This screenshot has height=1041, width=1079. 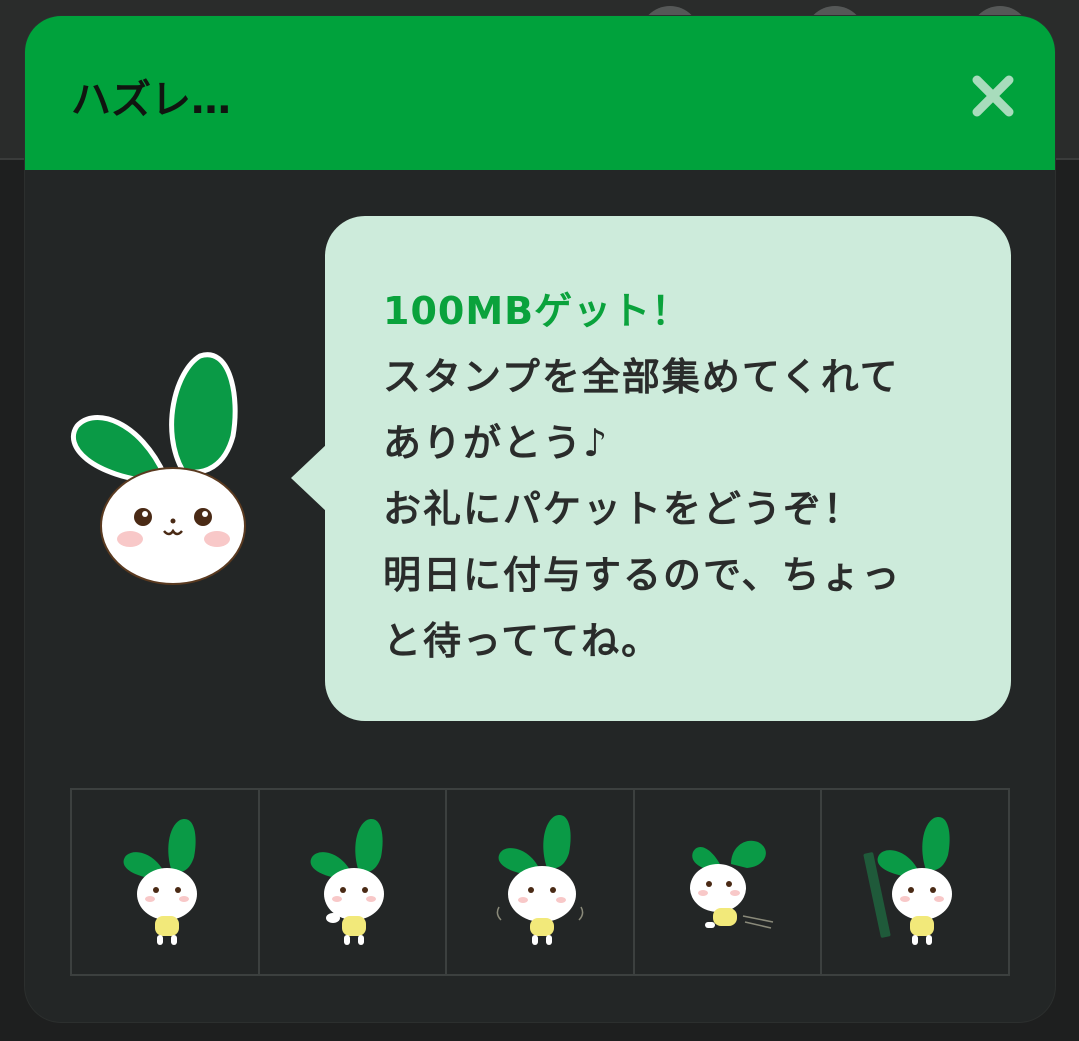 I want to click on close-icon, so click(x=993, y=96).